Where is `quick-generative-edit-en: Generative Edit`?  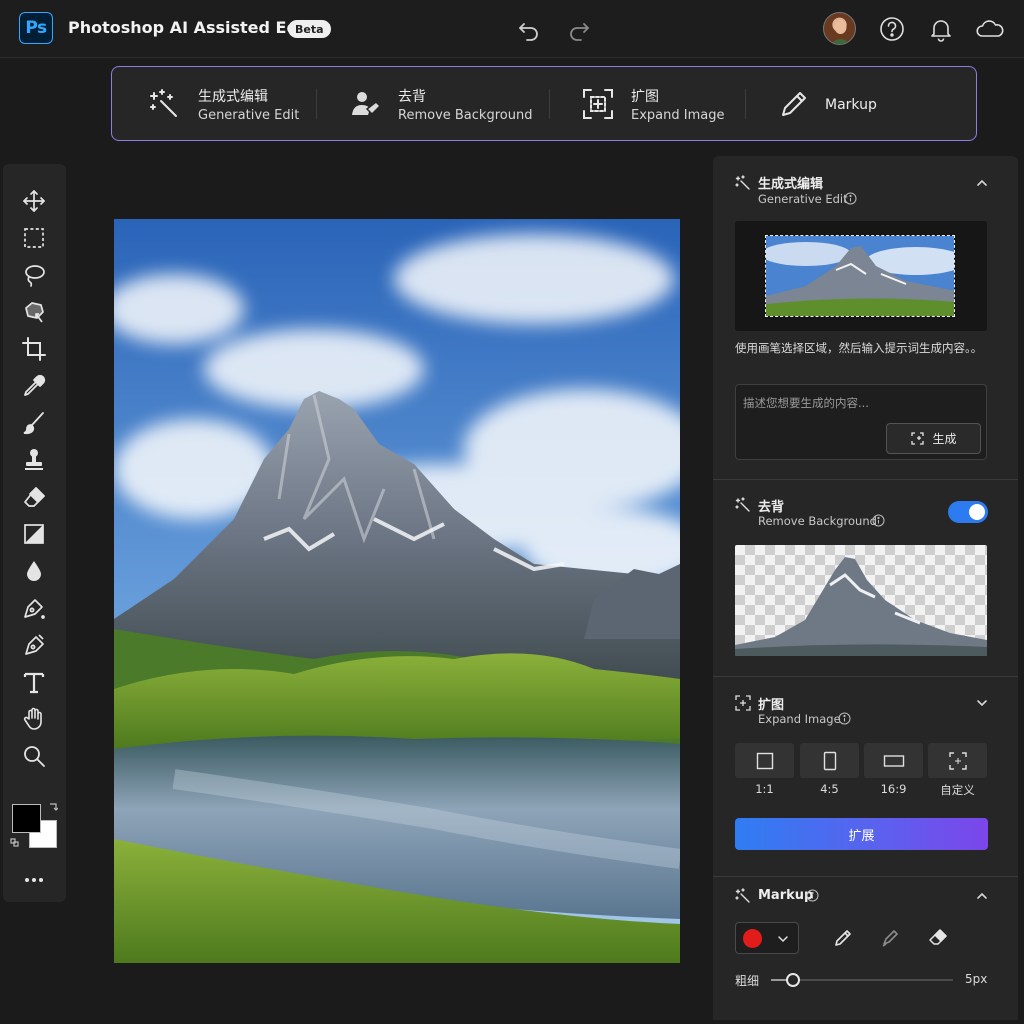 quick-generative-edit-en: Generative Edit is located at coordinates (249, 115).